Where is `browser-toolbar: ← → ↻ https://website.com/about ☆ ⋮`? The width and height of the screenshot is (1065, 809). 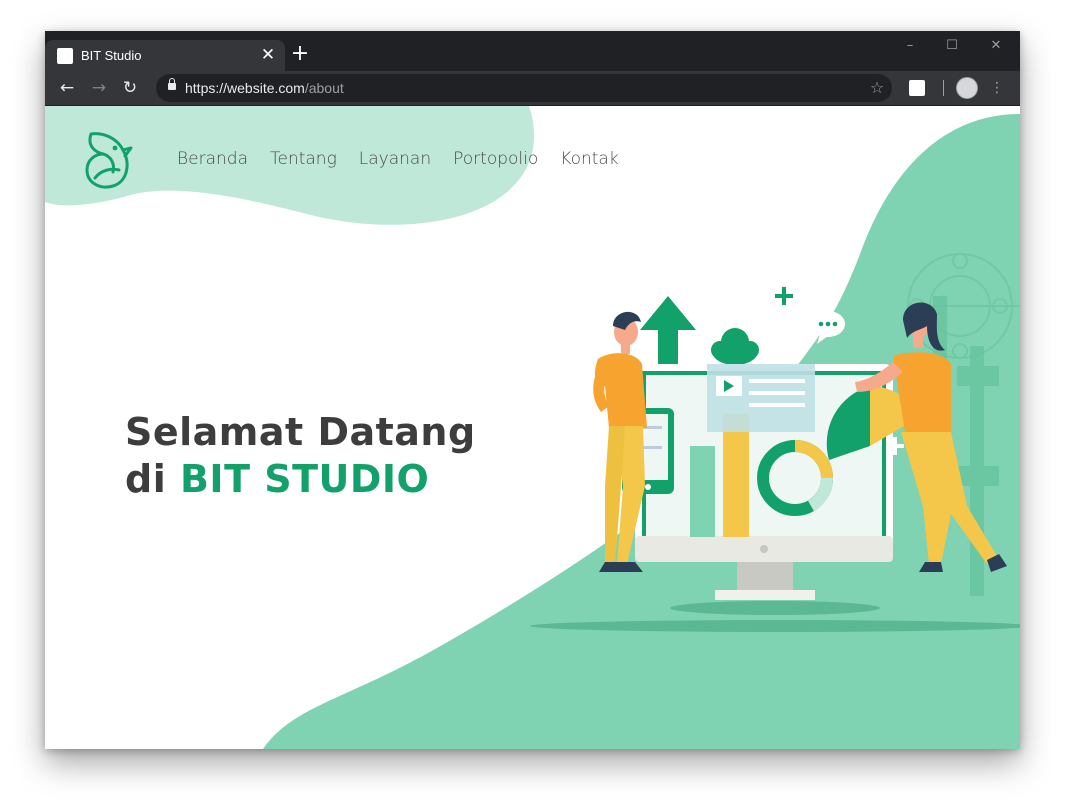 browser-toolbar: ← → ↻ https://website.com/about ☆ ⋮ is located at coordinates (532, 88).